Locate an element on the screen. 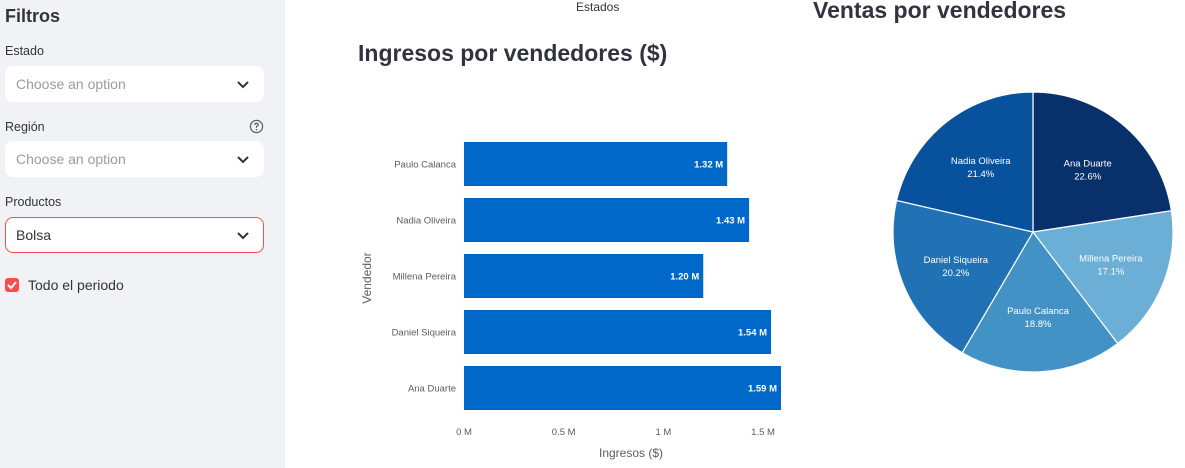 This screenshot has width=1185, height=468. todo-periodo-label: Todo el periodo is located at coordinates (76, 285).